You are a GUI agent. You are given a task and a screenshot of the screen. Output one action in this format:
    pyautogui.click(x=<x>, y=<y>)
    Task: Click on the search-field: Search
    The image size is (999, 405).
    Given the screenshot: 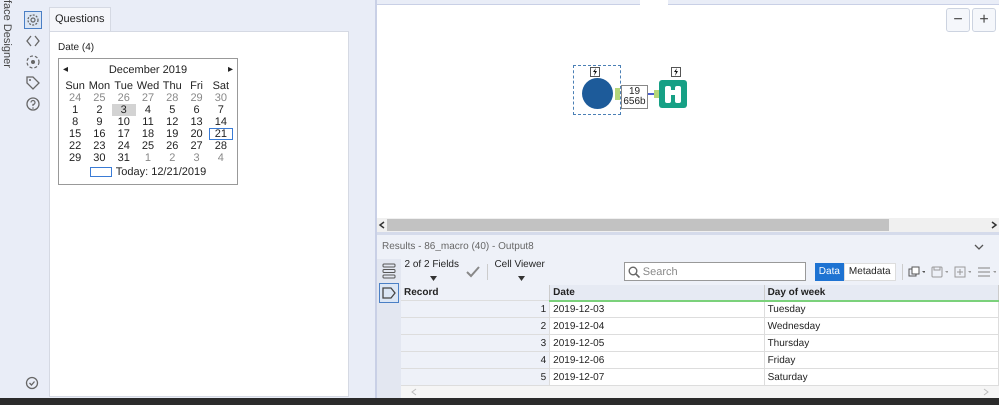 What is the action you would take?
    pyautogui.click(x=715, y=271)
    